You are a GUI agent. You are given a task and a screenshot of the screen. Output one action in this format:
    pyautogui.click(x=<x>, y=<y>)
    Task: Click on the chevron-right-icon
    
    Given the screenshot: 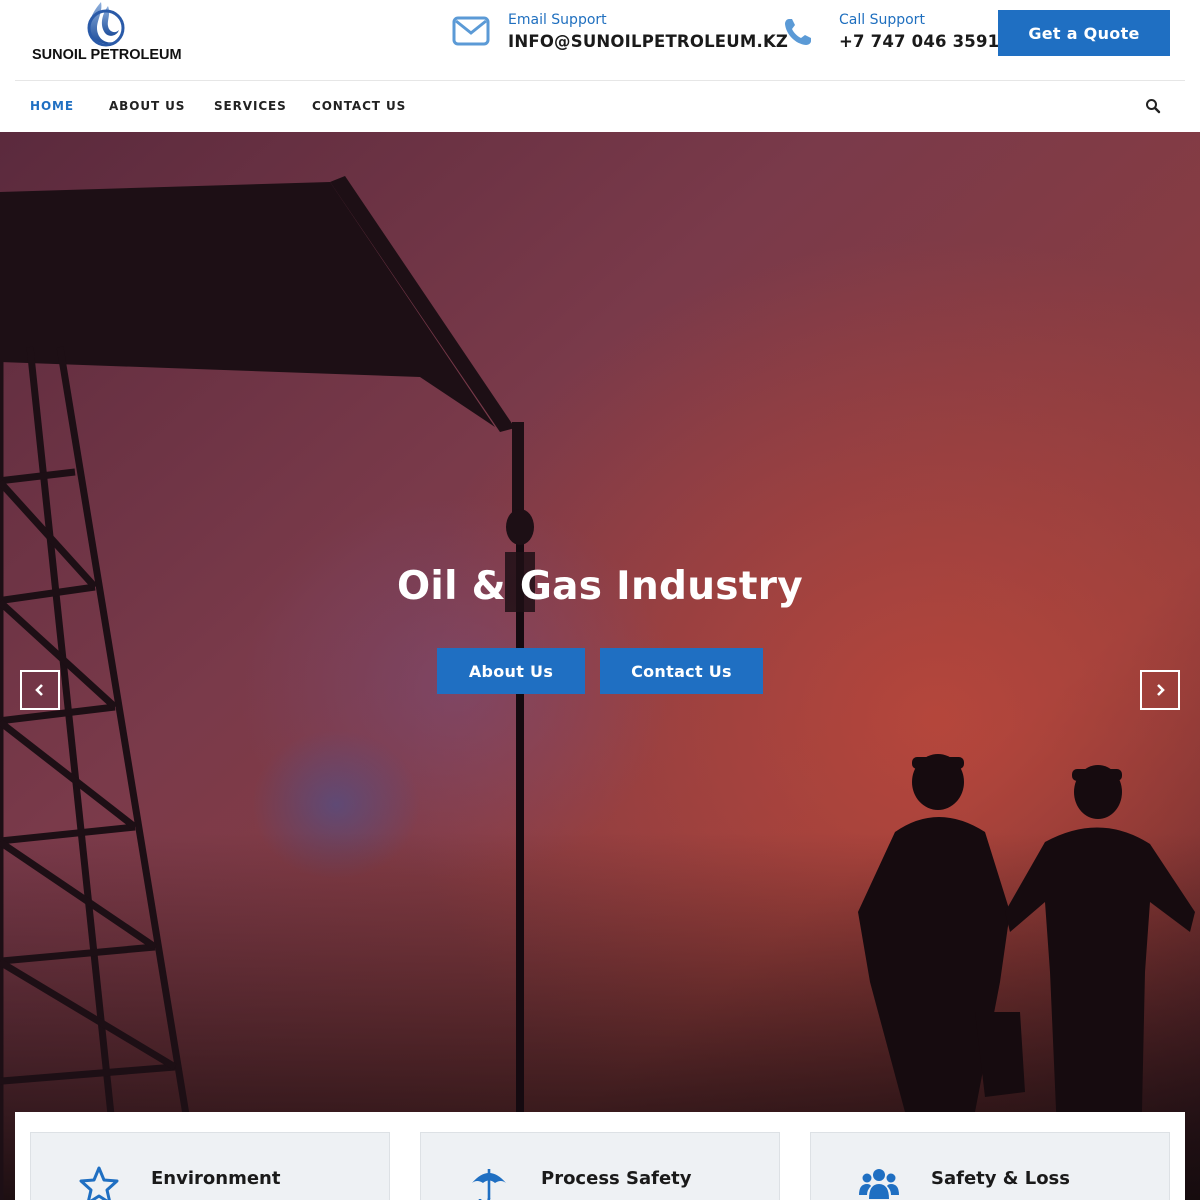 What is the action you would take?
    pyautogui.click(x=1161, y=690)
    